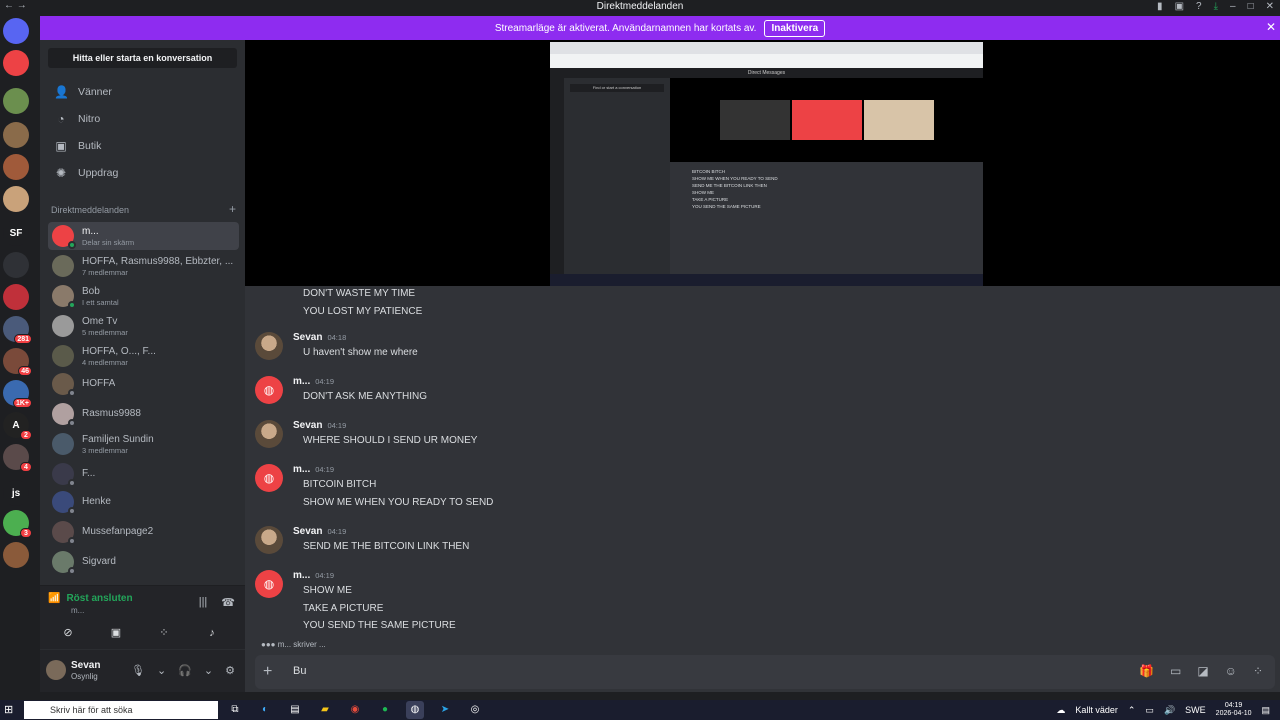 This screenshot has height=720, width=1280. What do you see at coordinates (1195, 710) in the screenshot?
I see `language-indicator: SWE` at bounding box center [1195, 710].